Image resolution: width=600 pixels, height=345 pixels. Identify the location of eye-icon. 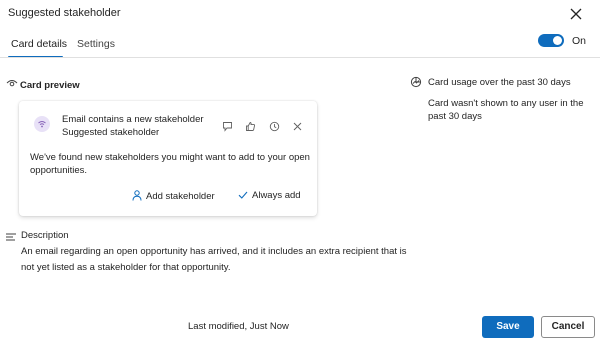
(12, 83).